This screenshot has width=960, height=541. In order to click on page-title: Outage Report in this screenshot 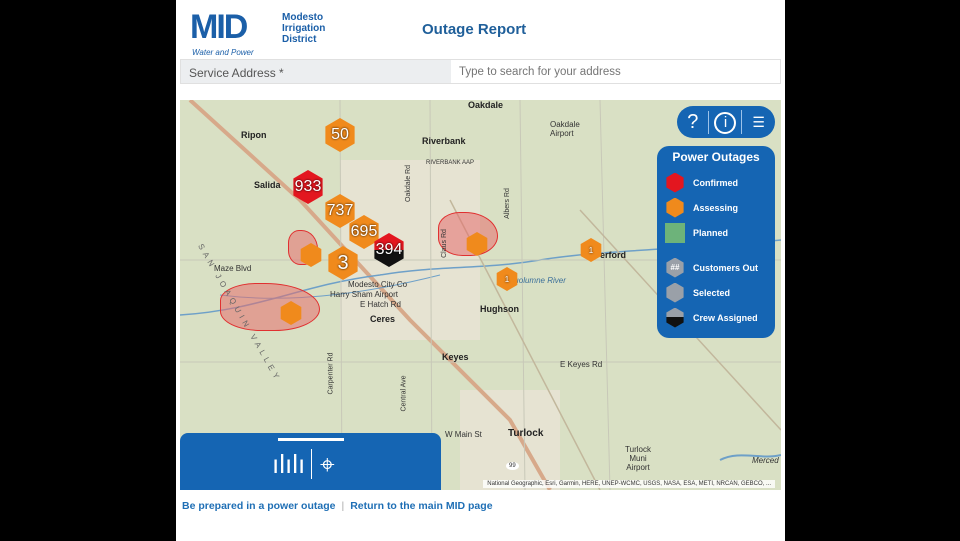, I will do `click(474, 29)`.